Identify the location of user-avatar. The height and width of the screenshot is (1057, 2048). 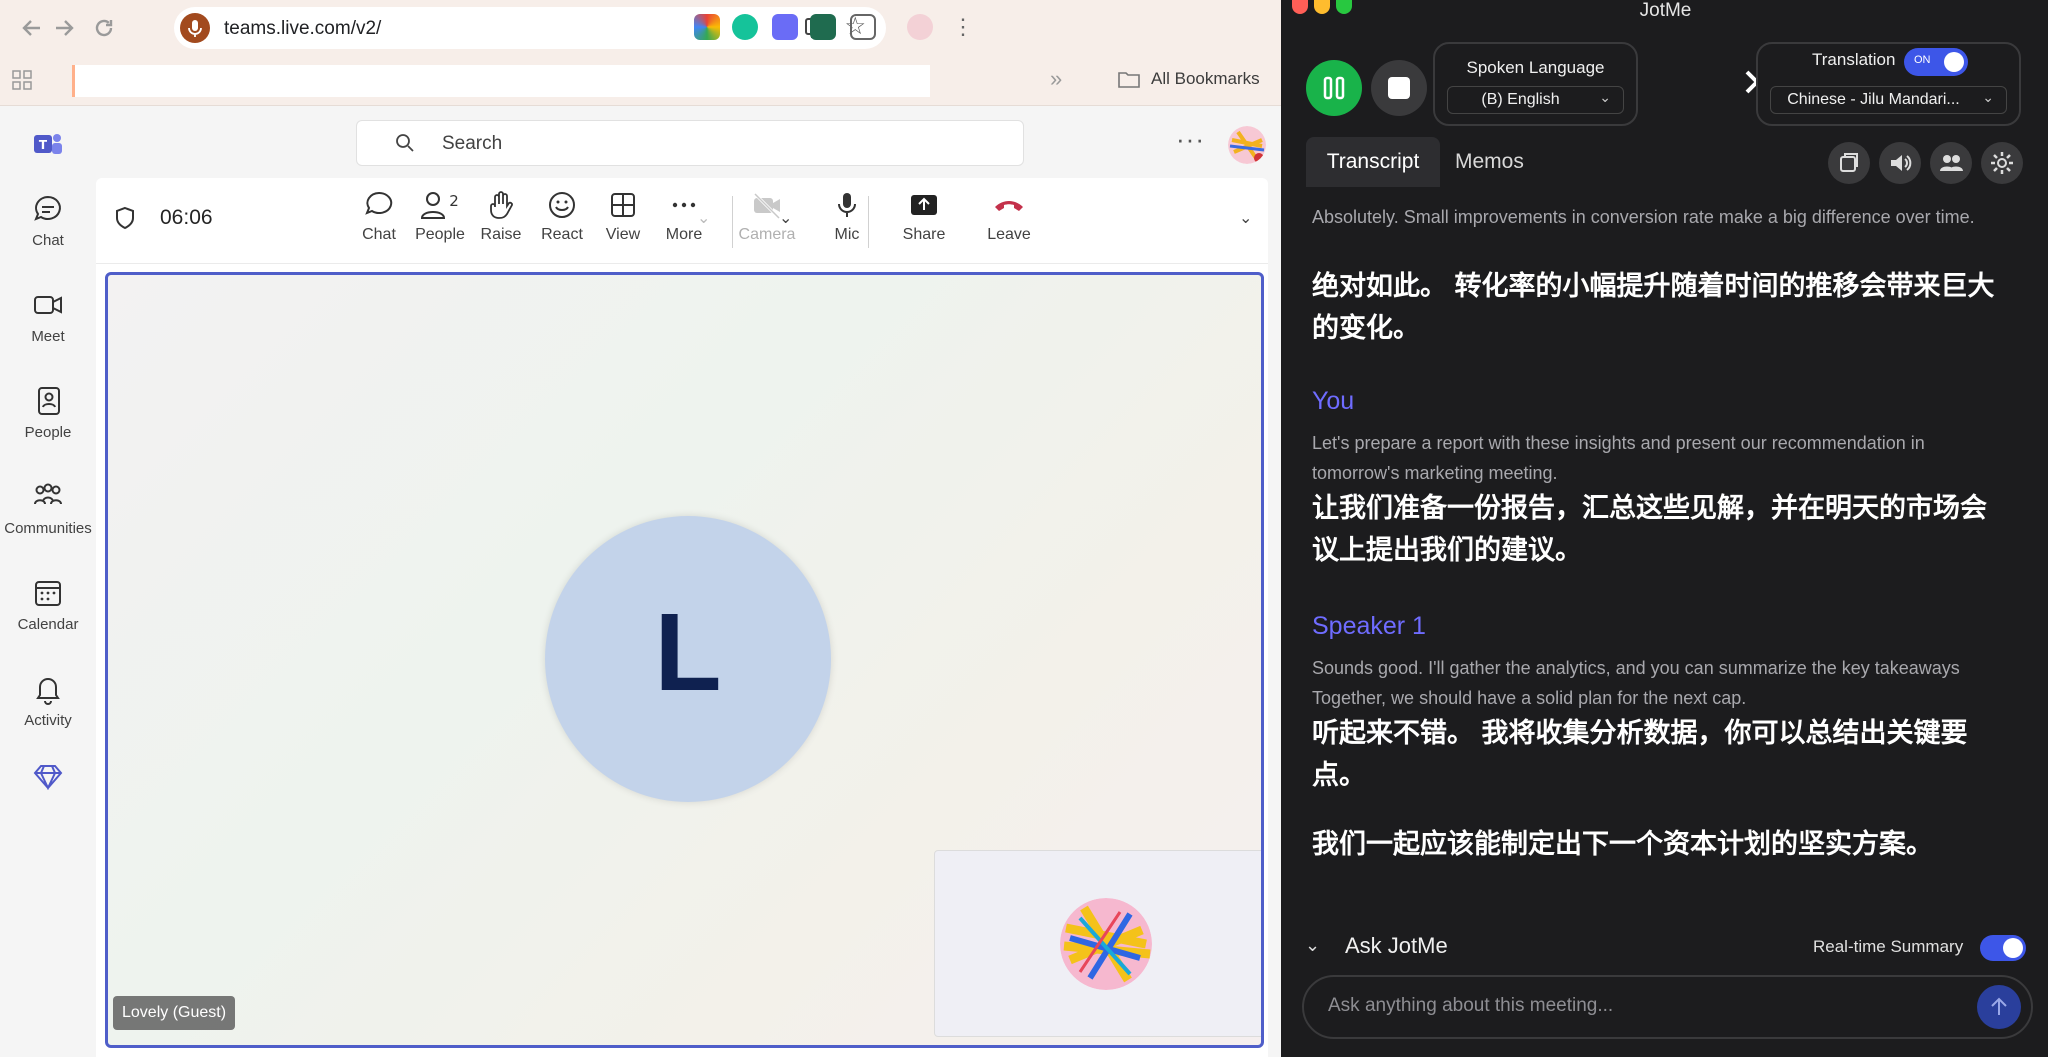
(1247, 145).